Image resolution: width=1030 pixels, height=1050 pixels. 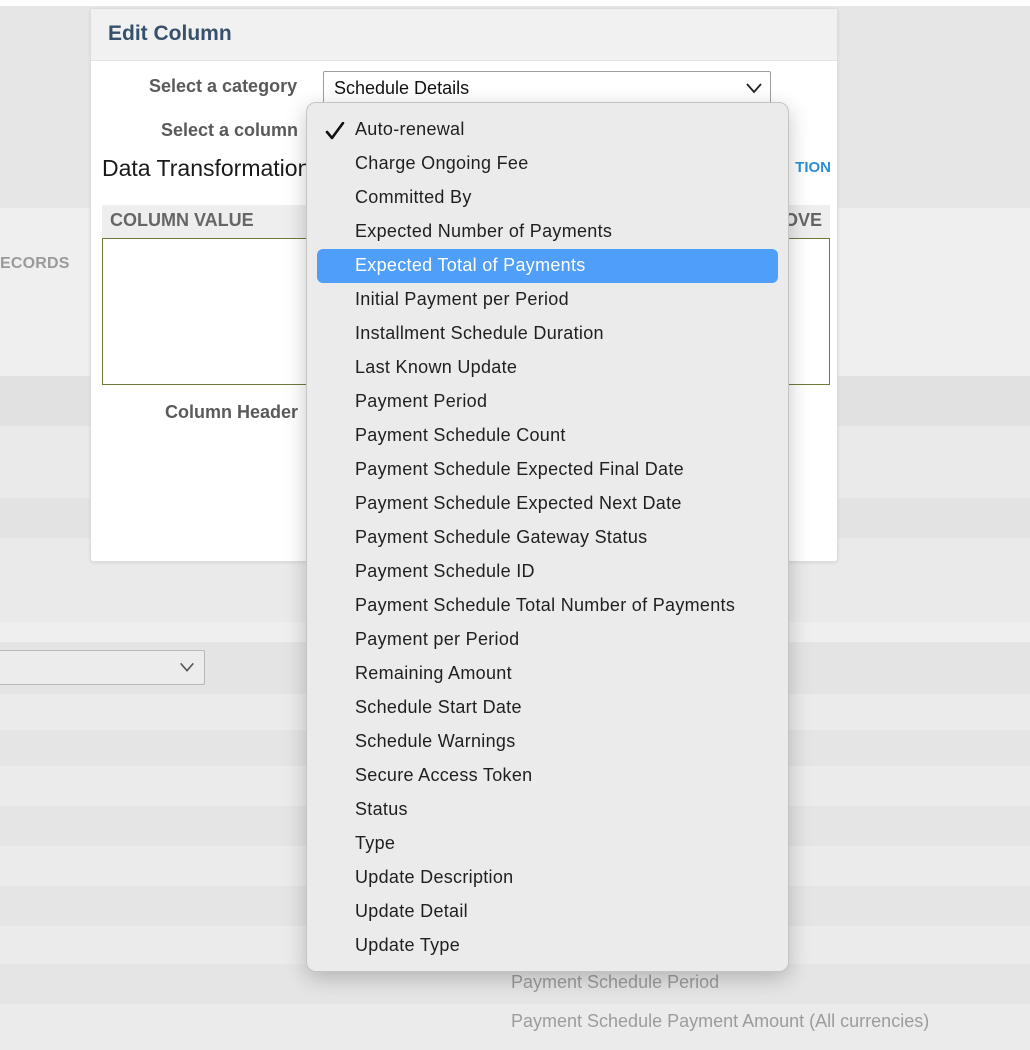 I want to click on data-transformation-title: Data Transformation, so click(x=206, y=168).